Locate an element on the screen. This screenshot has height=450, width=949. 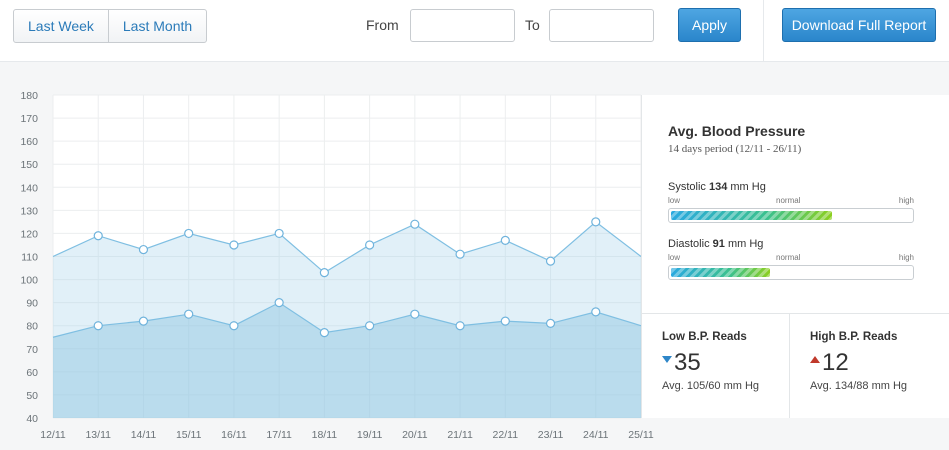
x-tick-label: 22/11 is located at coordinates (506, 435).